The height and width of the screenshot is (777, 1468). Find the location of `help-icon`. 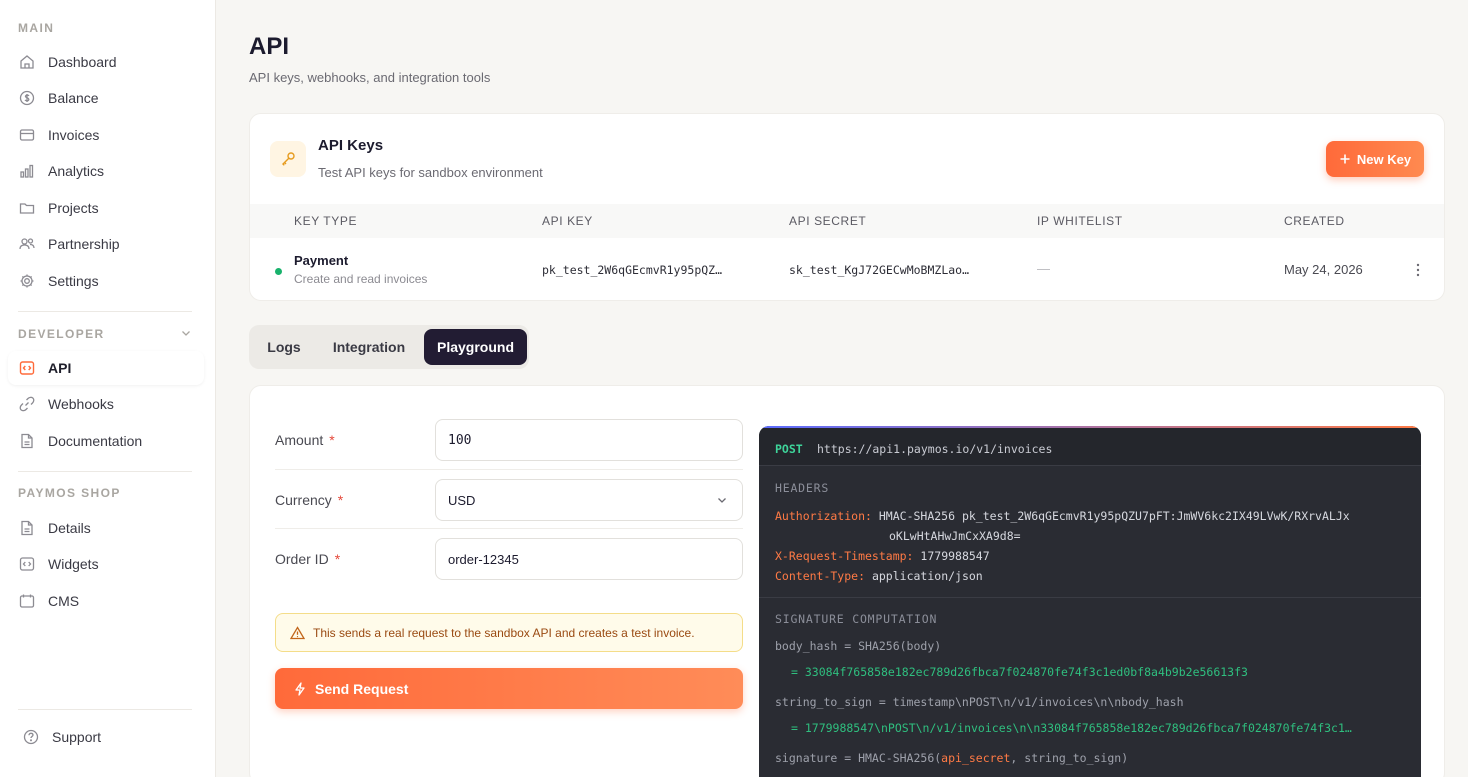

help-icon is located at coordinates (31, 737).